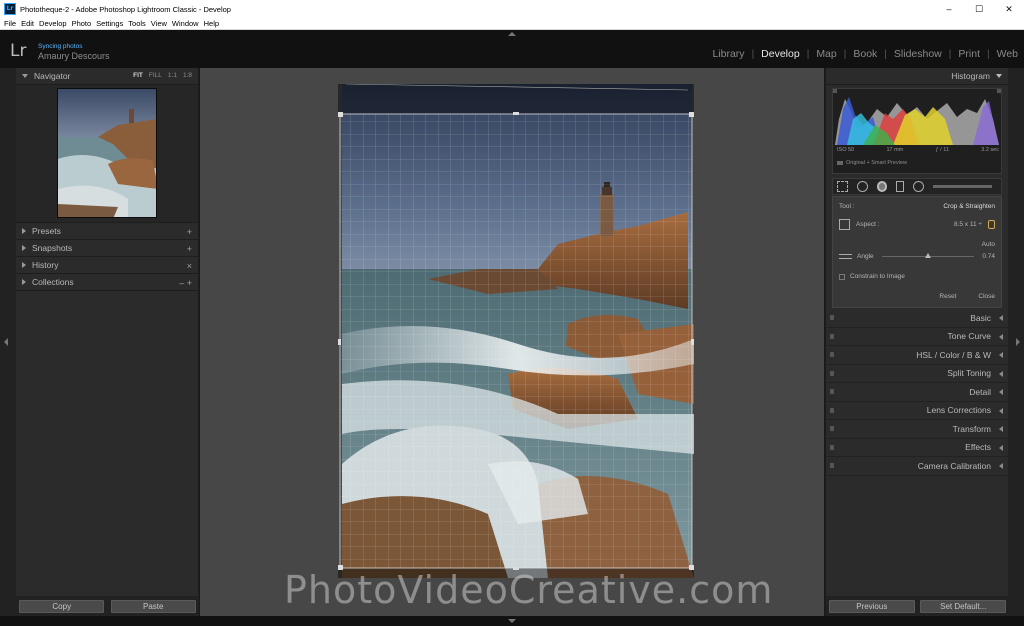 This screenshot has width=1024, height=626. Describe the element at coordinates (988, 244) in the screenshot. I see `auto-straighten-button: Auto` at that location.